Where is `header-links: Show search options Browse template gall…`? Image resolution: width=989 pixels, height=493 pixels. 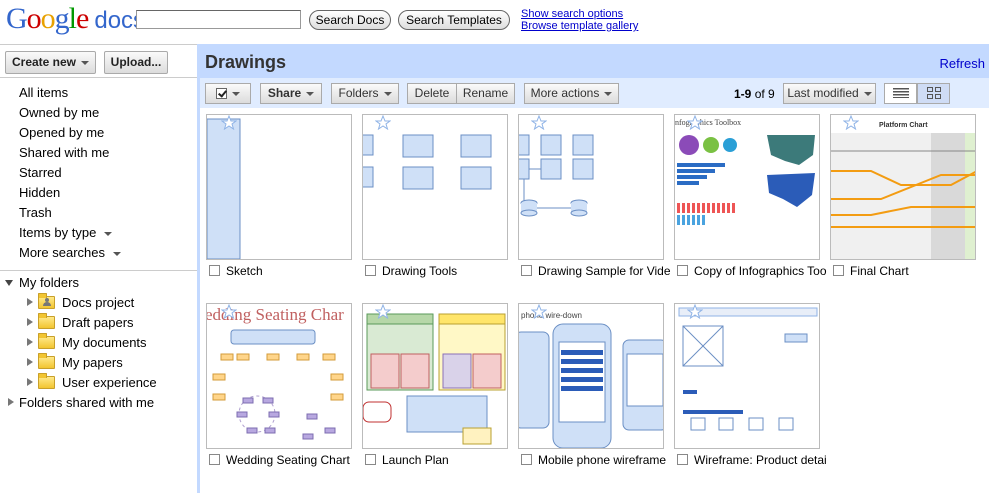
header-links: Show search options Browse template gall… is located at coordinates (579, 20).